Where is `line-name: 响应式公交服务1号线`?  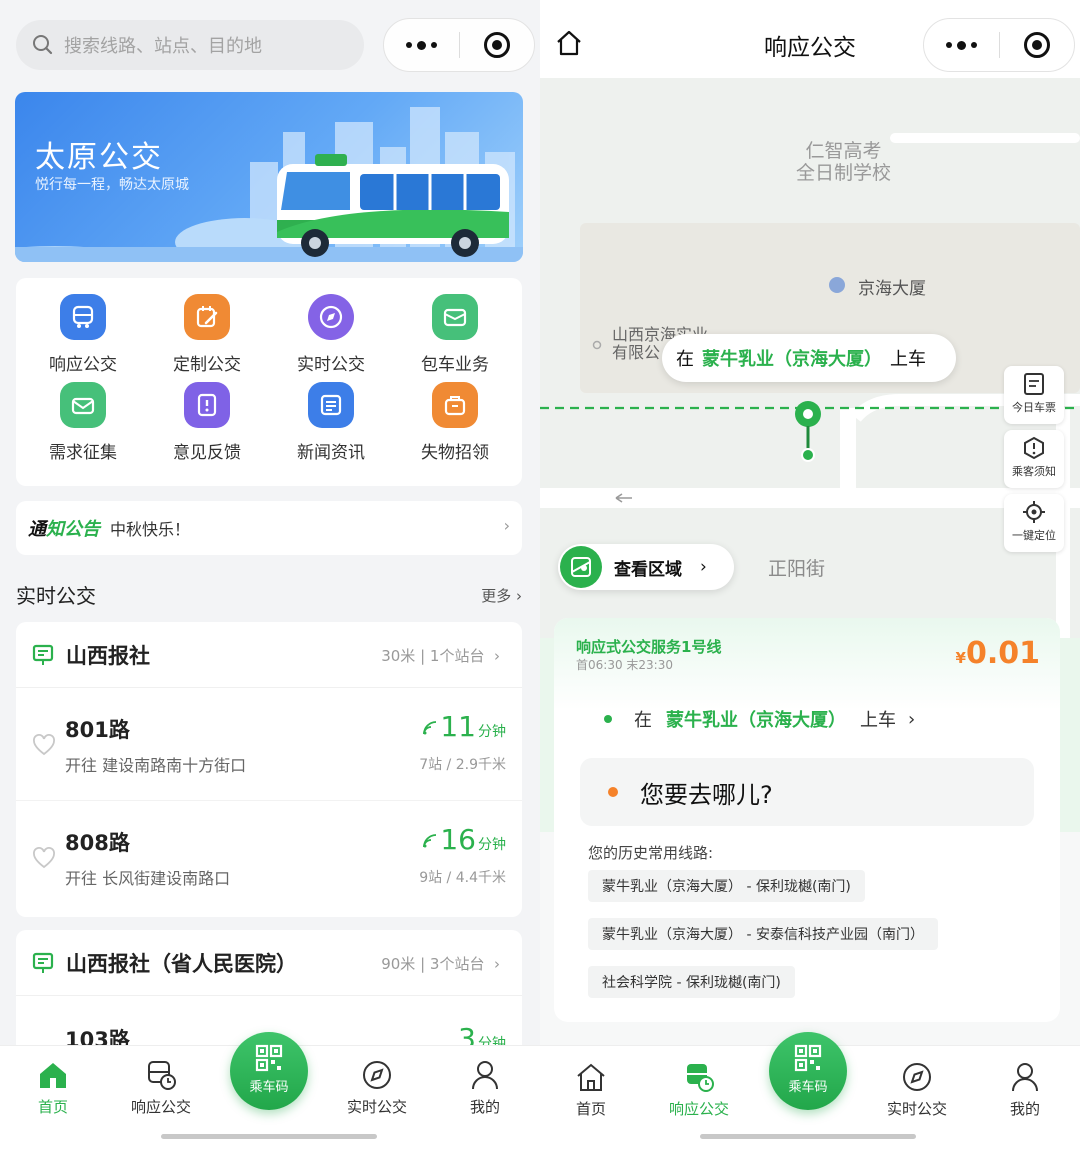
line-name: 响应式公交服务1号线 is located at coordinates (649, 647).